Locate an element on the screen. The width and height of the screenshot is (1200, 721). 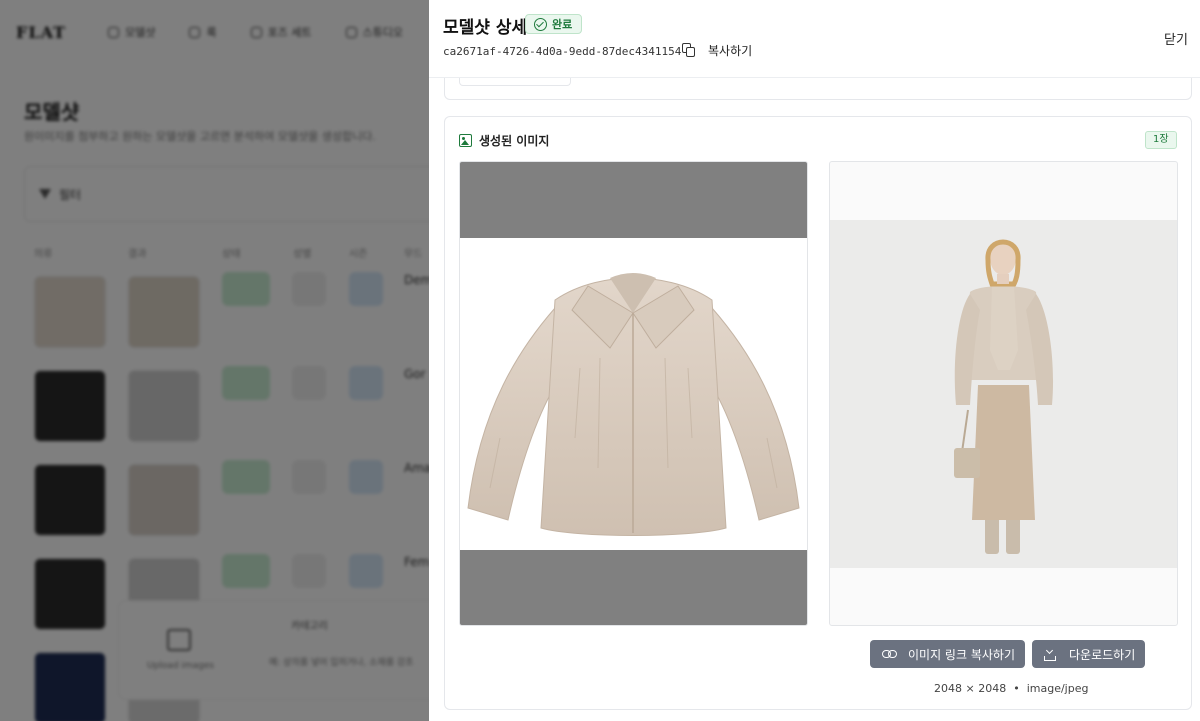
image-format: image/jpeg is located at coordinates (1057, 688).